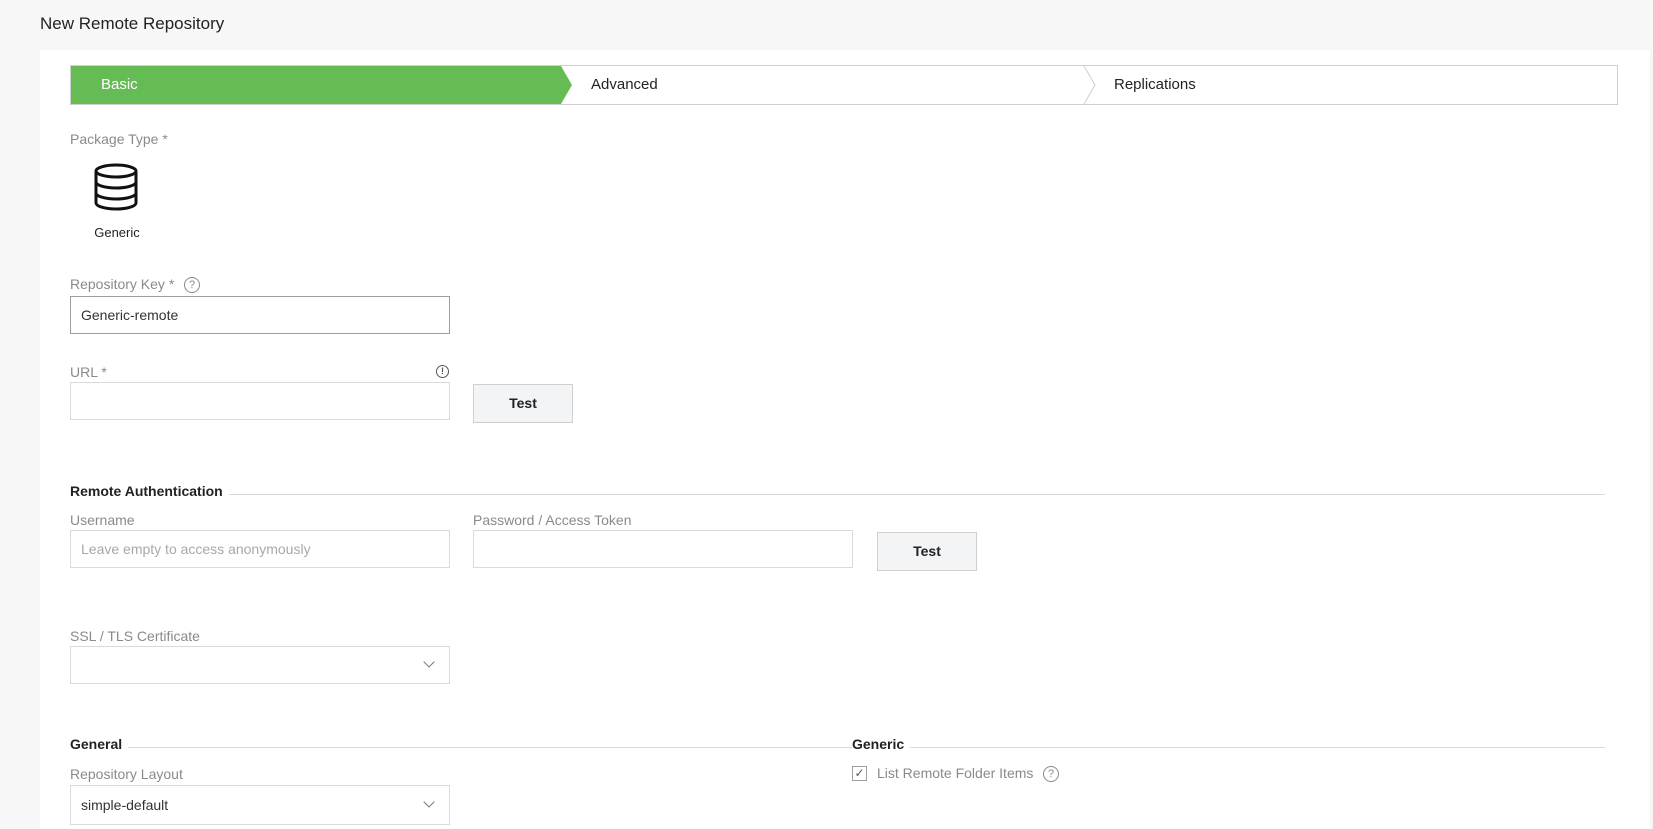 The height and width of the screenshot is (829, 1653). I want to click on generic-title: Generic, so click(881, 744).